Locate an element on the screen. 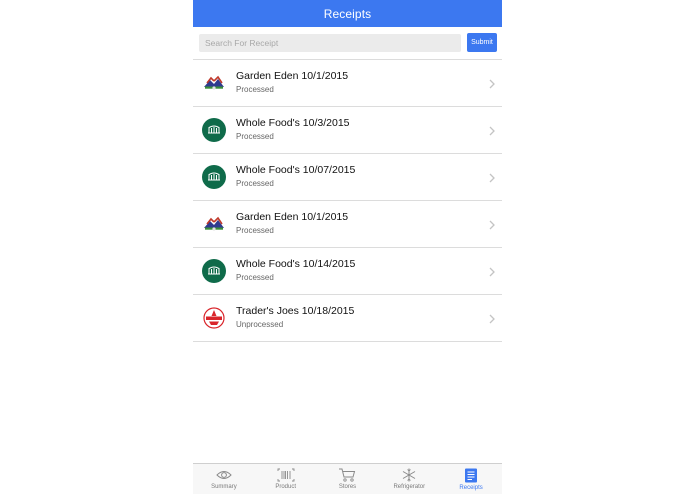 This screenshot has width=695, height=494. tab-product: Product is located at coordinates (286, 479).